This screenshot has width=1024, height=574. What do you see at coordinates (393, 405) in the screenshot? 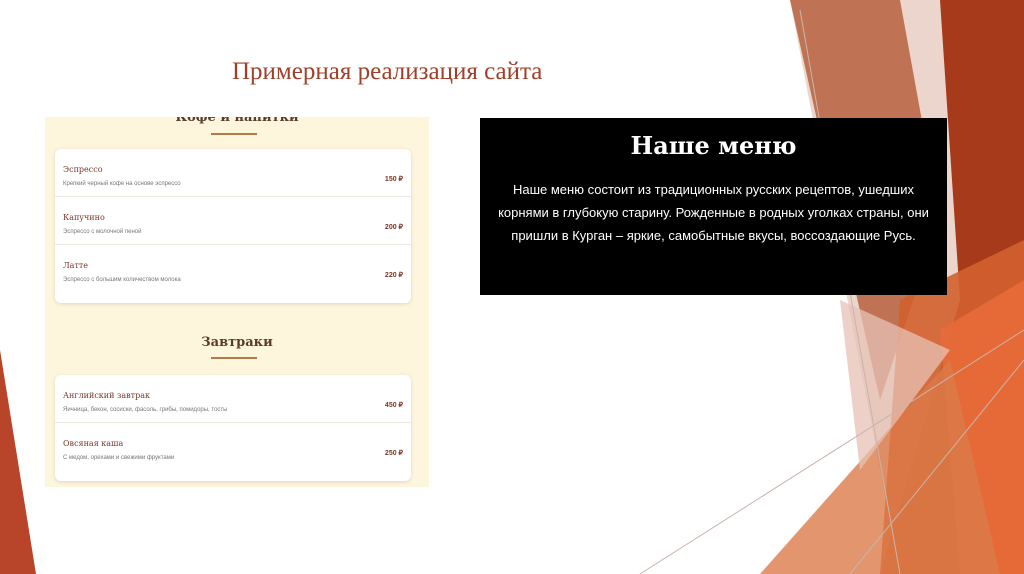
I see `item-price: 450 ₽` at bounding box center [393, 405].